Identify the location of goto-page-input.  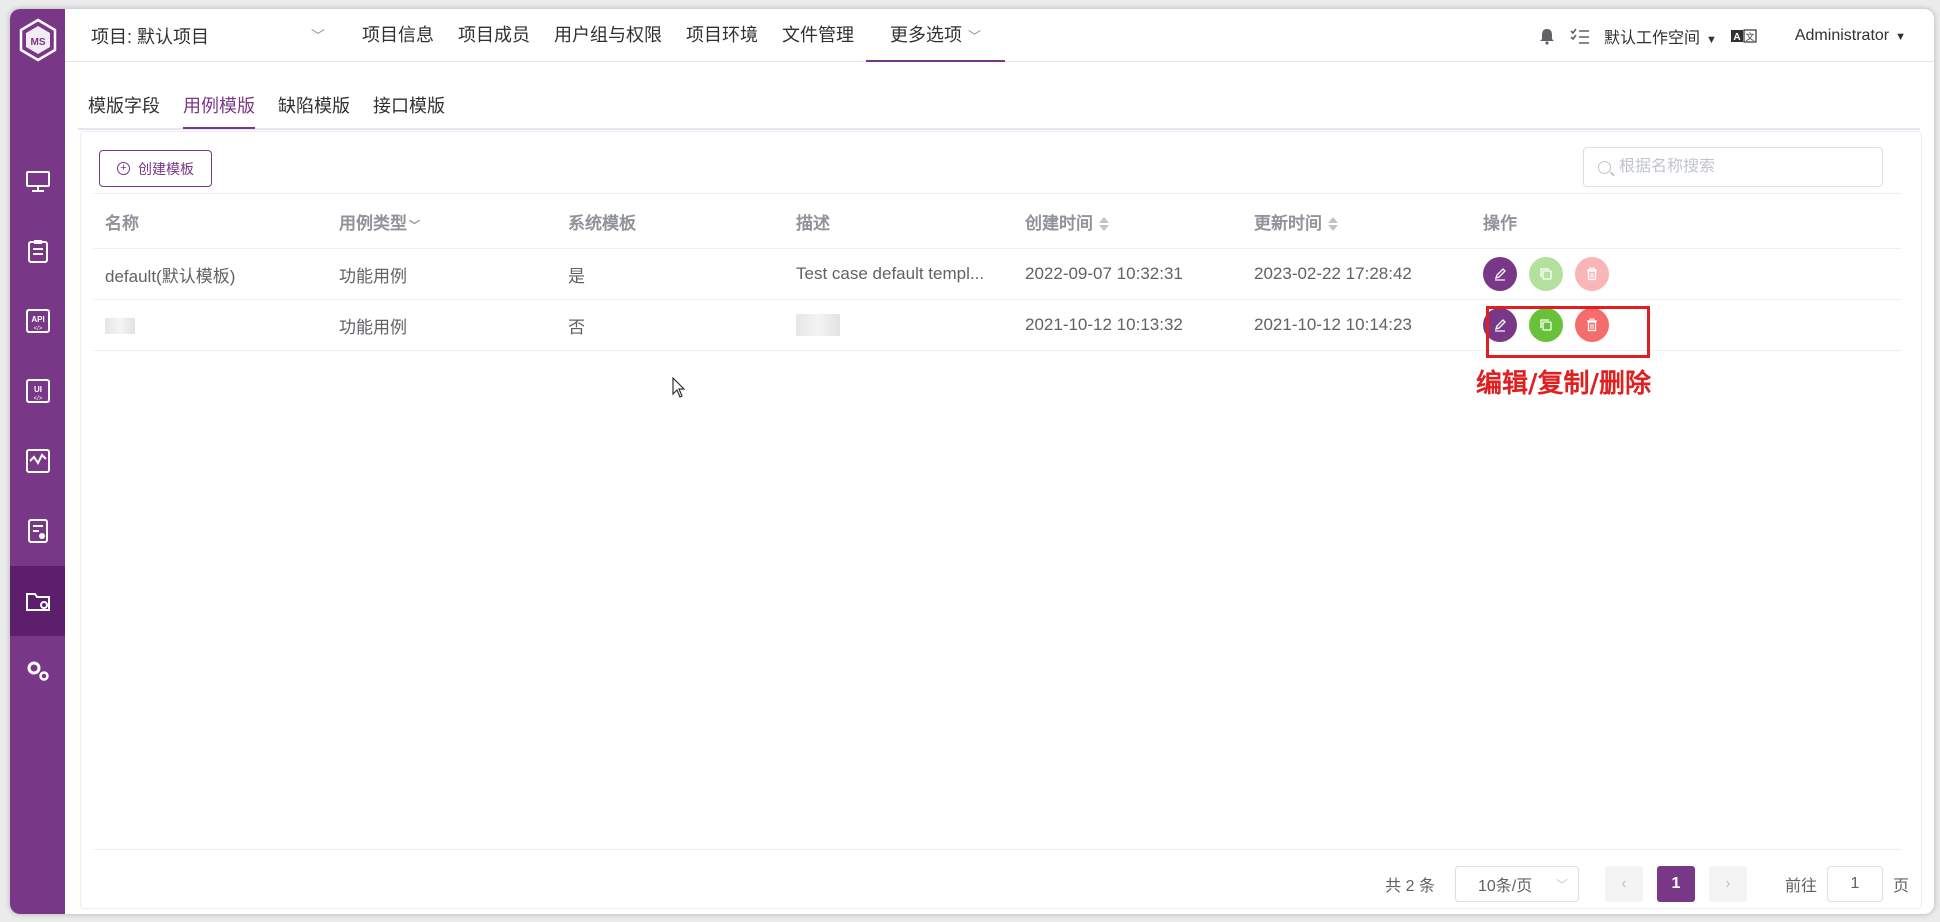
(1854, 884).